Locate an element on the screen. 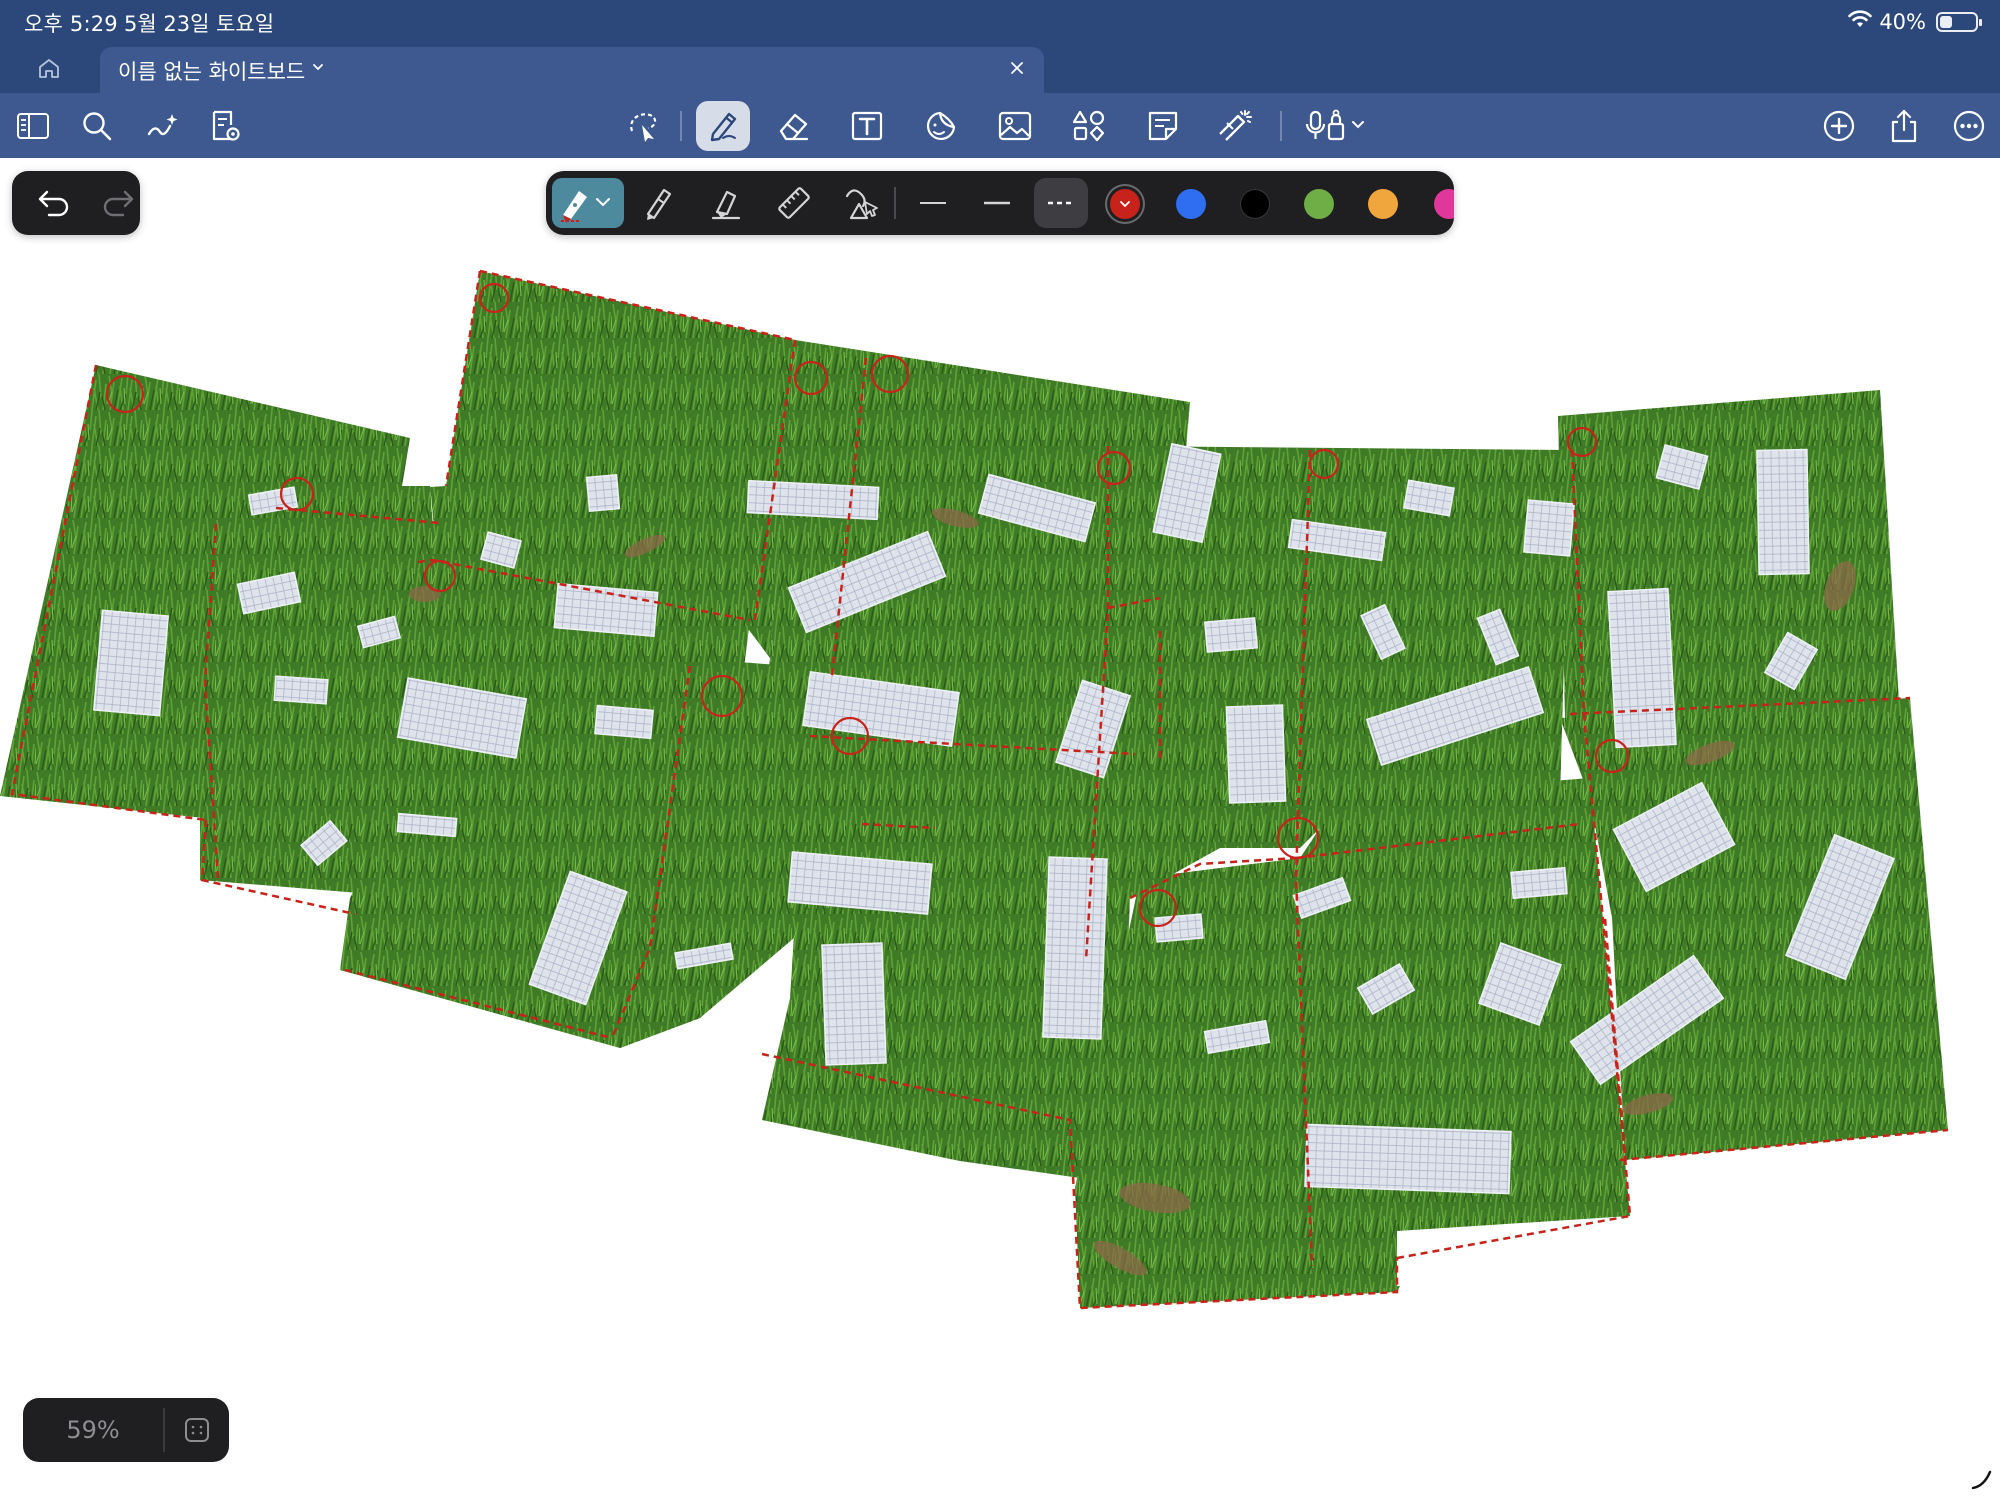  sidebar-button is located at coordinates (33, 126).